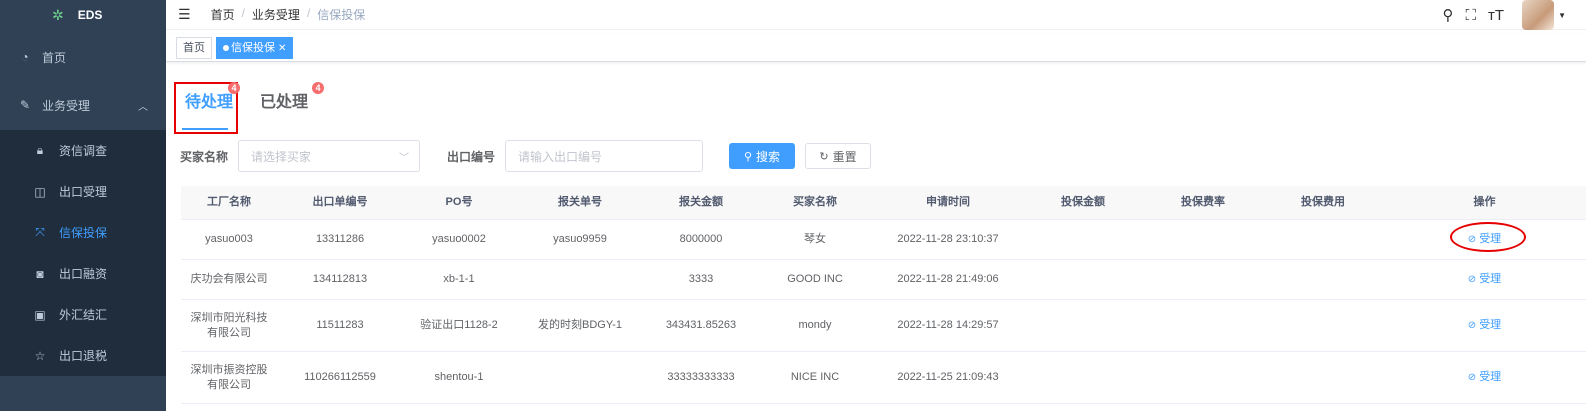  What do you see at coordinates (560, 156) in the screenshot?
I see `export-placeholder: 请输入出口编号` at bounding box center [560, 156].